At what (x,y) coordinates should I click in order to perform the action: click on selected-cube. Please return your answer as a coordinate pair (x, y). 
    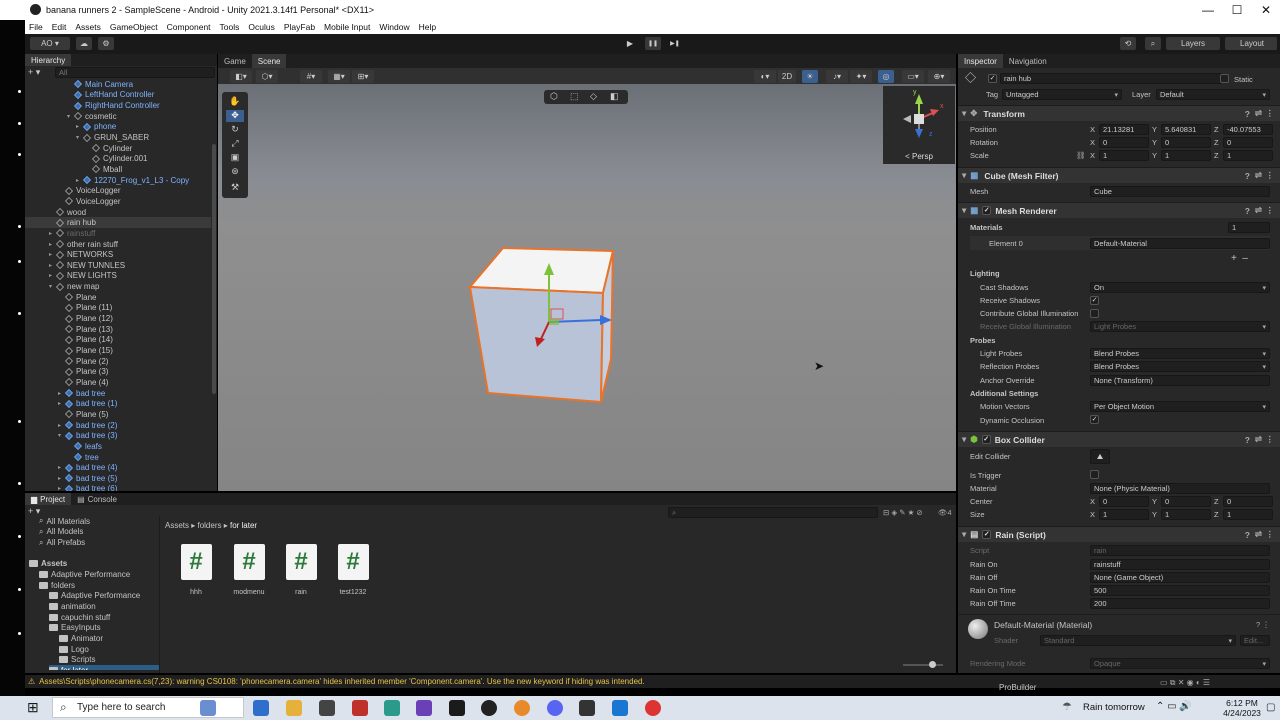
    Looking at the image, I should click on (543, 324).